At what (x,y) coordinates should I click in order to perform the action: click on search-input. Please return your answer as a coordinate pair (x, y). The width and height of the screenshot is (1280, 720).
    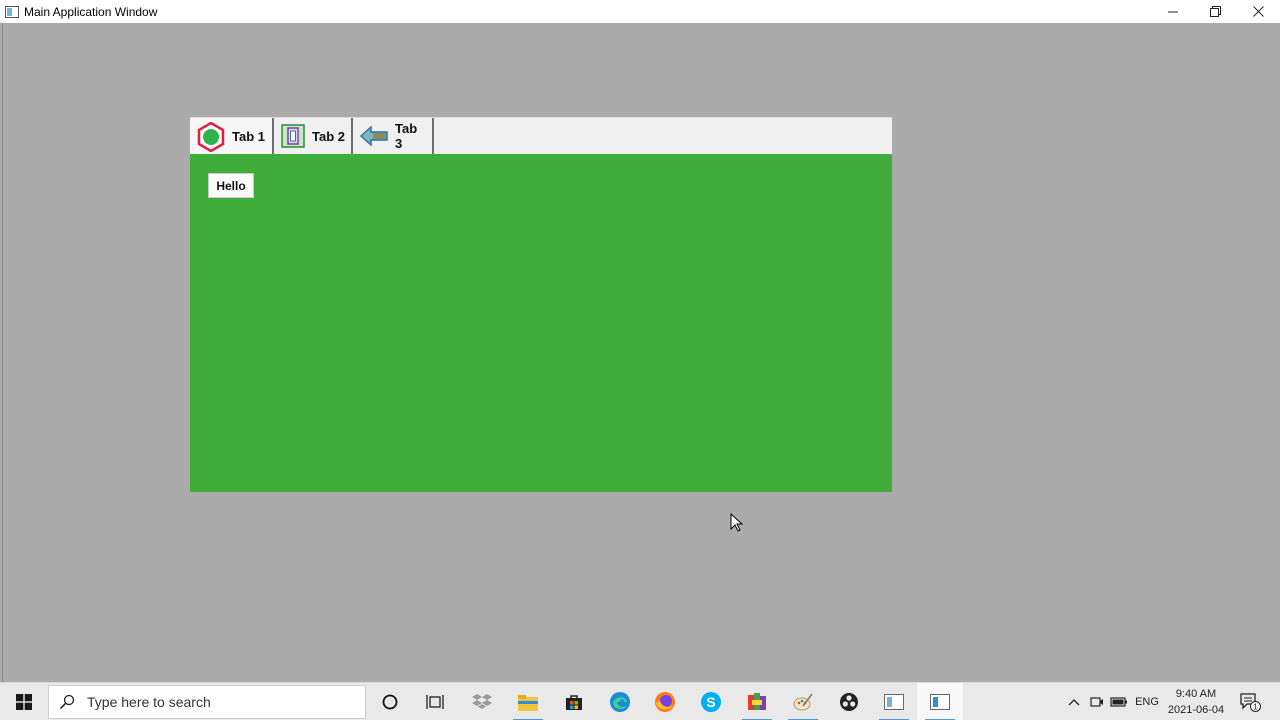
    Looking at the image, I should click on (217, 702).